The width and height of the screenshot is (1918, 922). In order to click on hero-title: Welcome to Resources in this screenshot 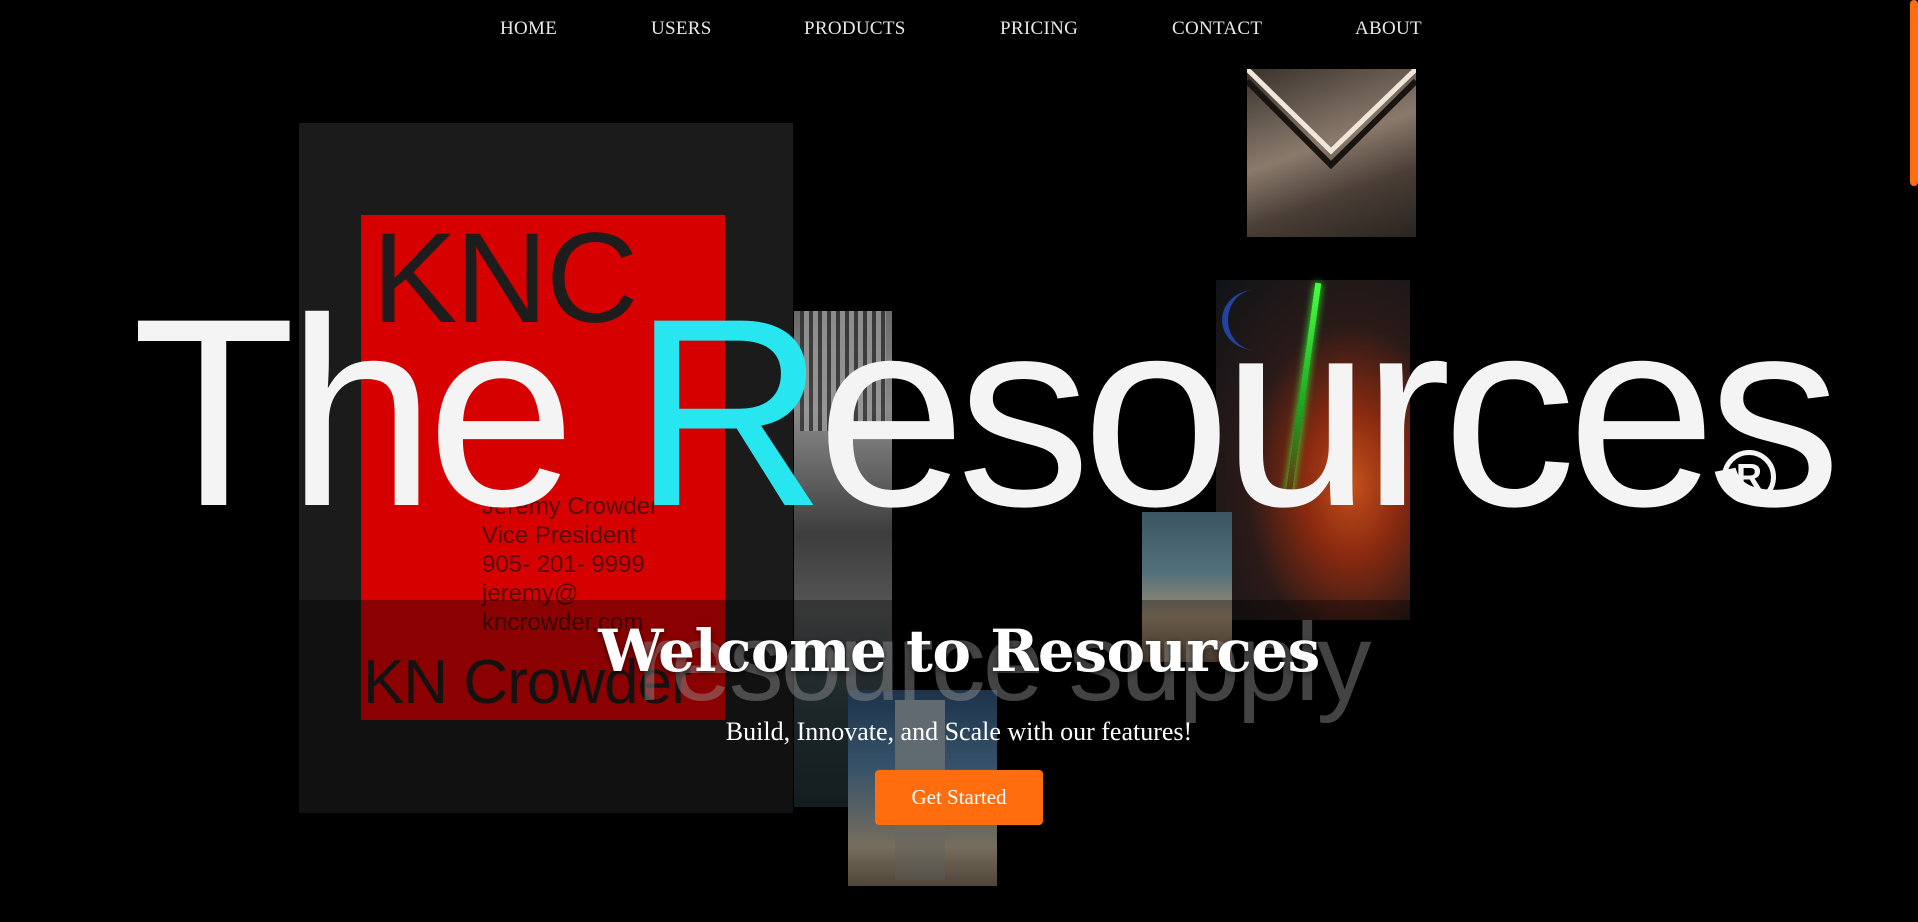, I will do `click(959, 651)`.